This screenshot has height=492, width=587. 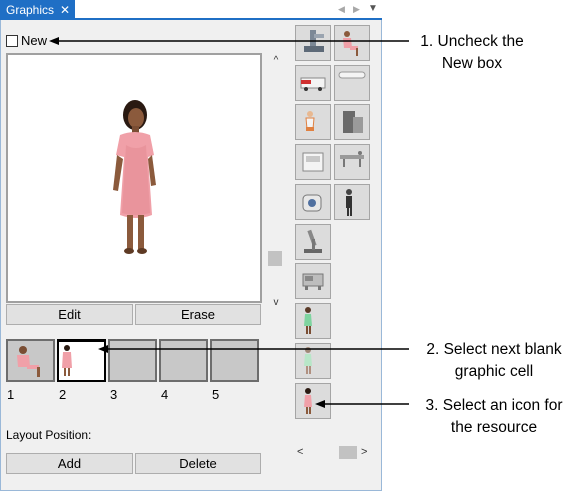 I want to click on annotation-step-1: 1. Uncheck the New box, so click(x=472, y=52).